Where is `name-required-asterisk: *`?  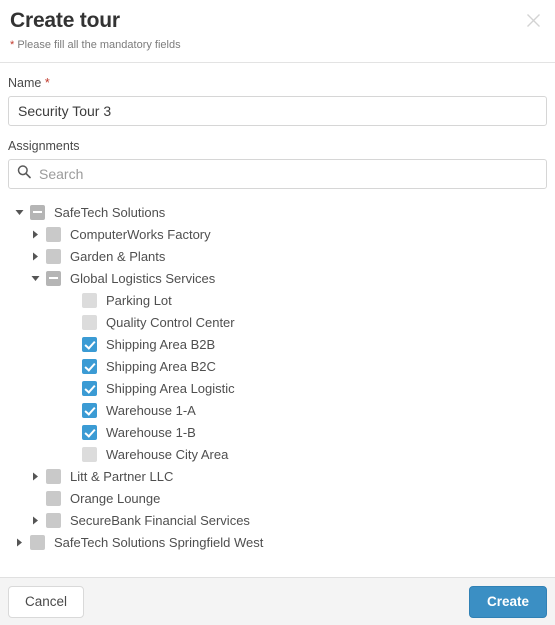 name-required-asterisk: * is located at coordinates (47, 83).